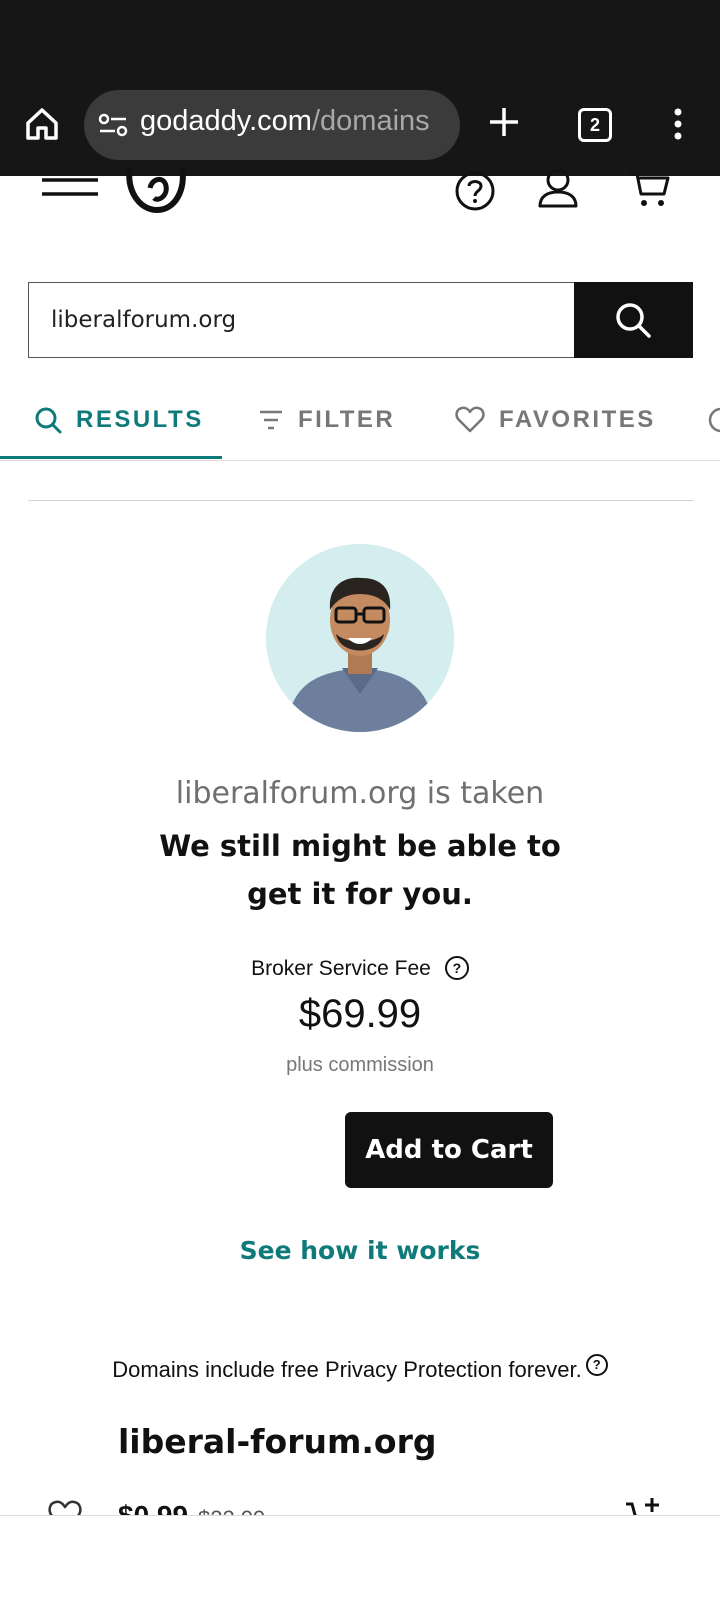 The image size is (720, 1601). Describe the element at coordinates (650, 190) in the screenshot. I see `cart-icon` at that location.